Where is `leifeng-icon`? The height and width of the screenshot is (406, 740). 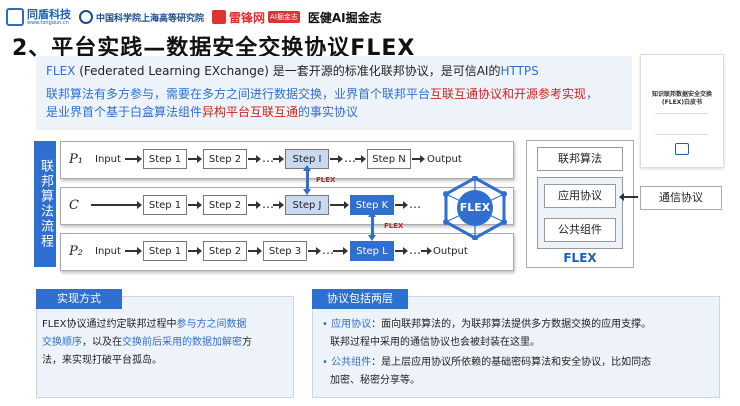
leifeng-icon is located at coordinates (219, 17).